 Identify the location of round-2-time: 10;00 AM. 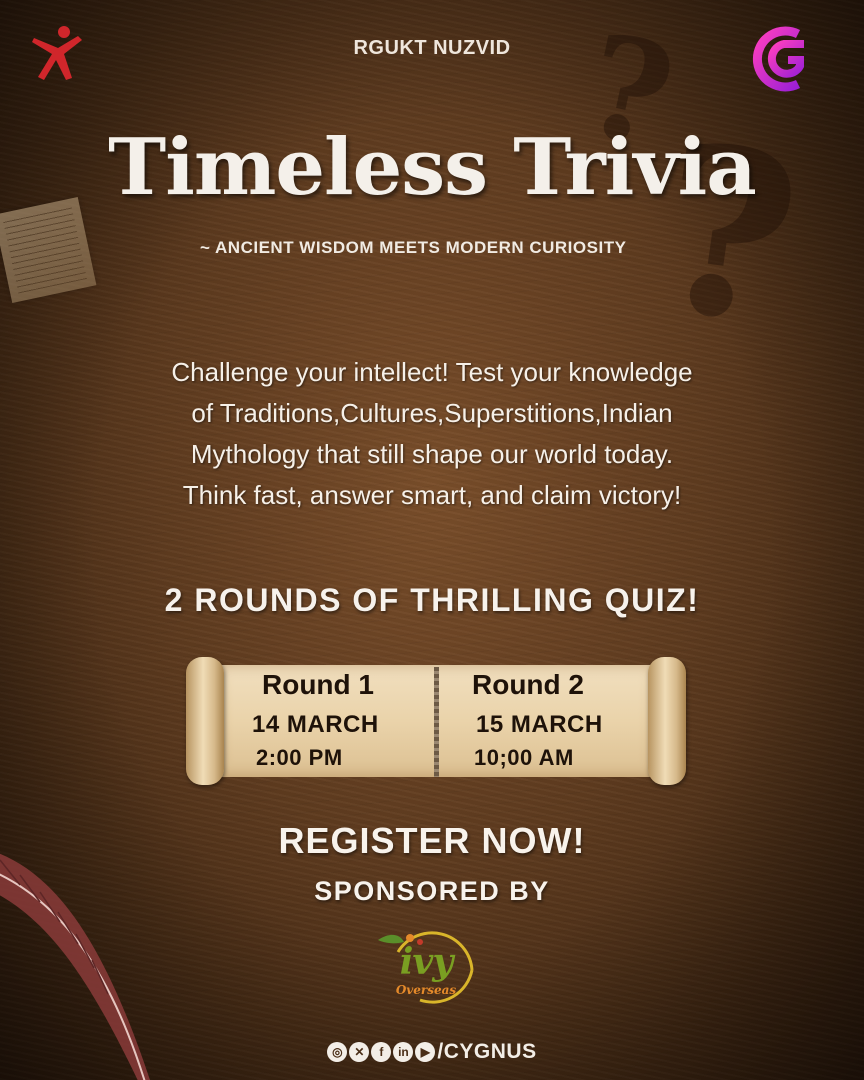
(524, 757).